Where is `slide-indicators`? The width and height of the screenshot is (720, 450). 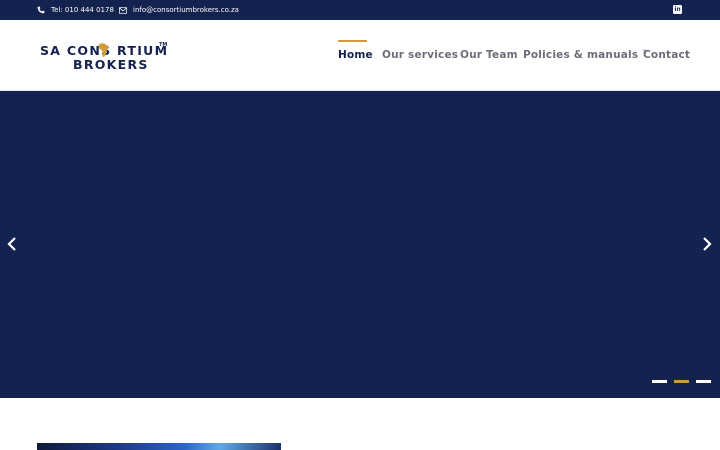
slide-indicators is located at coordinates (681, 381).